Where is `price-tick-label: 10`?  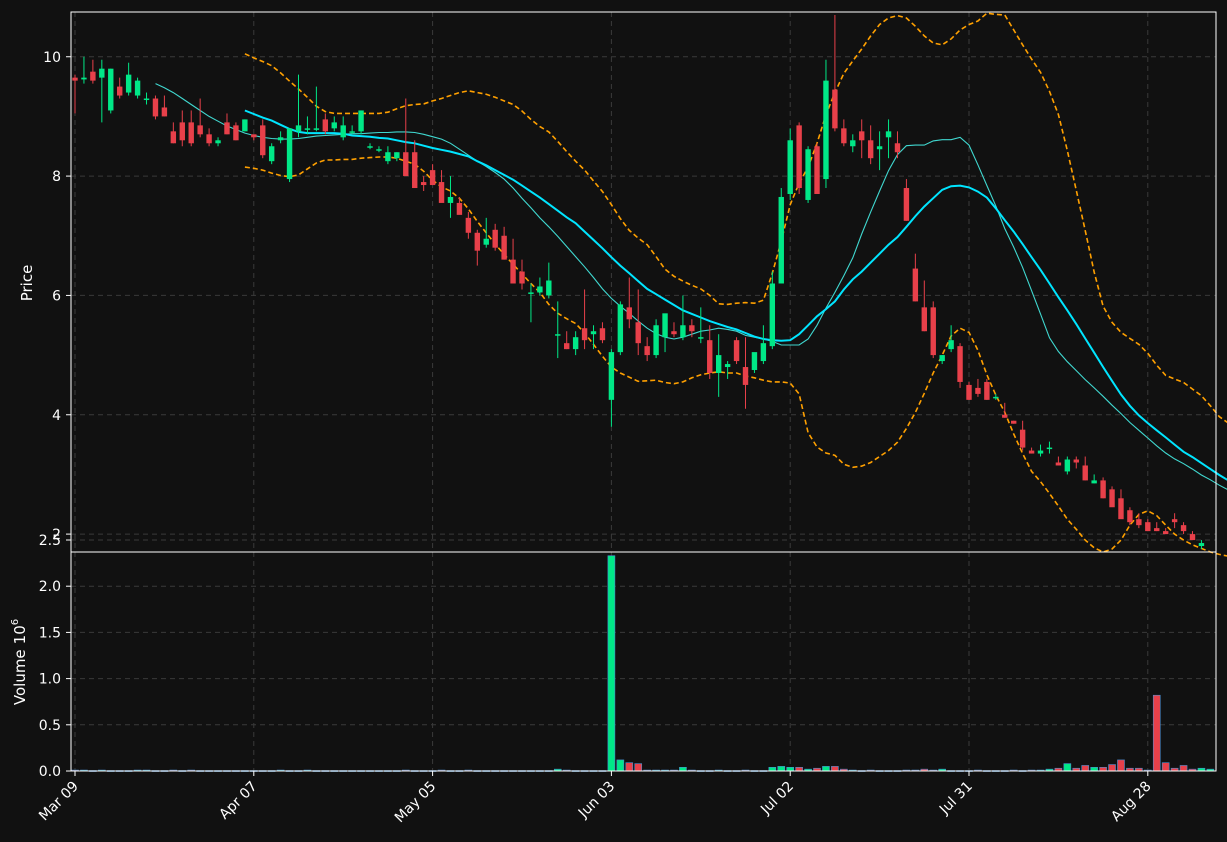 price-tick-label: 10 is located at coordinates (52, 58).